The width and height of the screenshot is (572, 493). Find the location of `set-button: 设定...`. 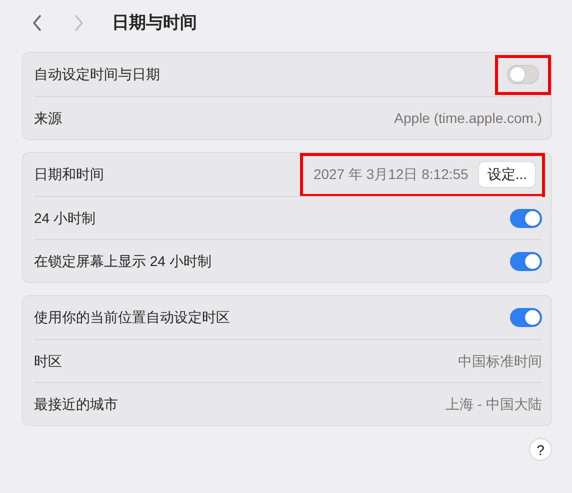

set-button: 设定... is located at coordinates (507, 174).